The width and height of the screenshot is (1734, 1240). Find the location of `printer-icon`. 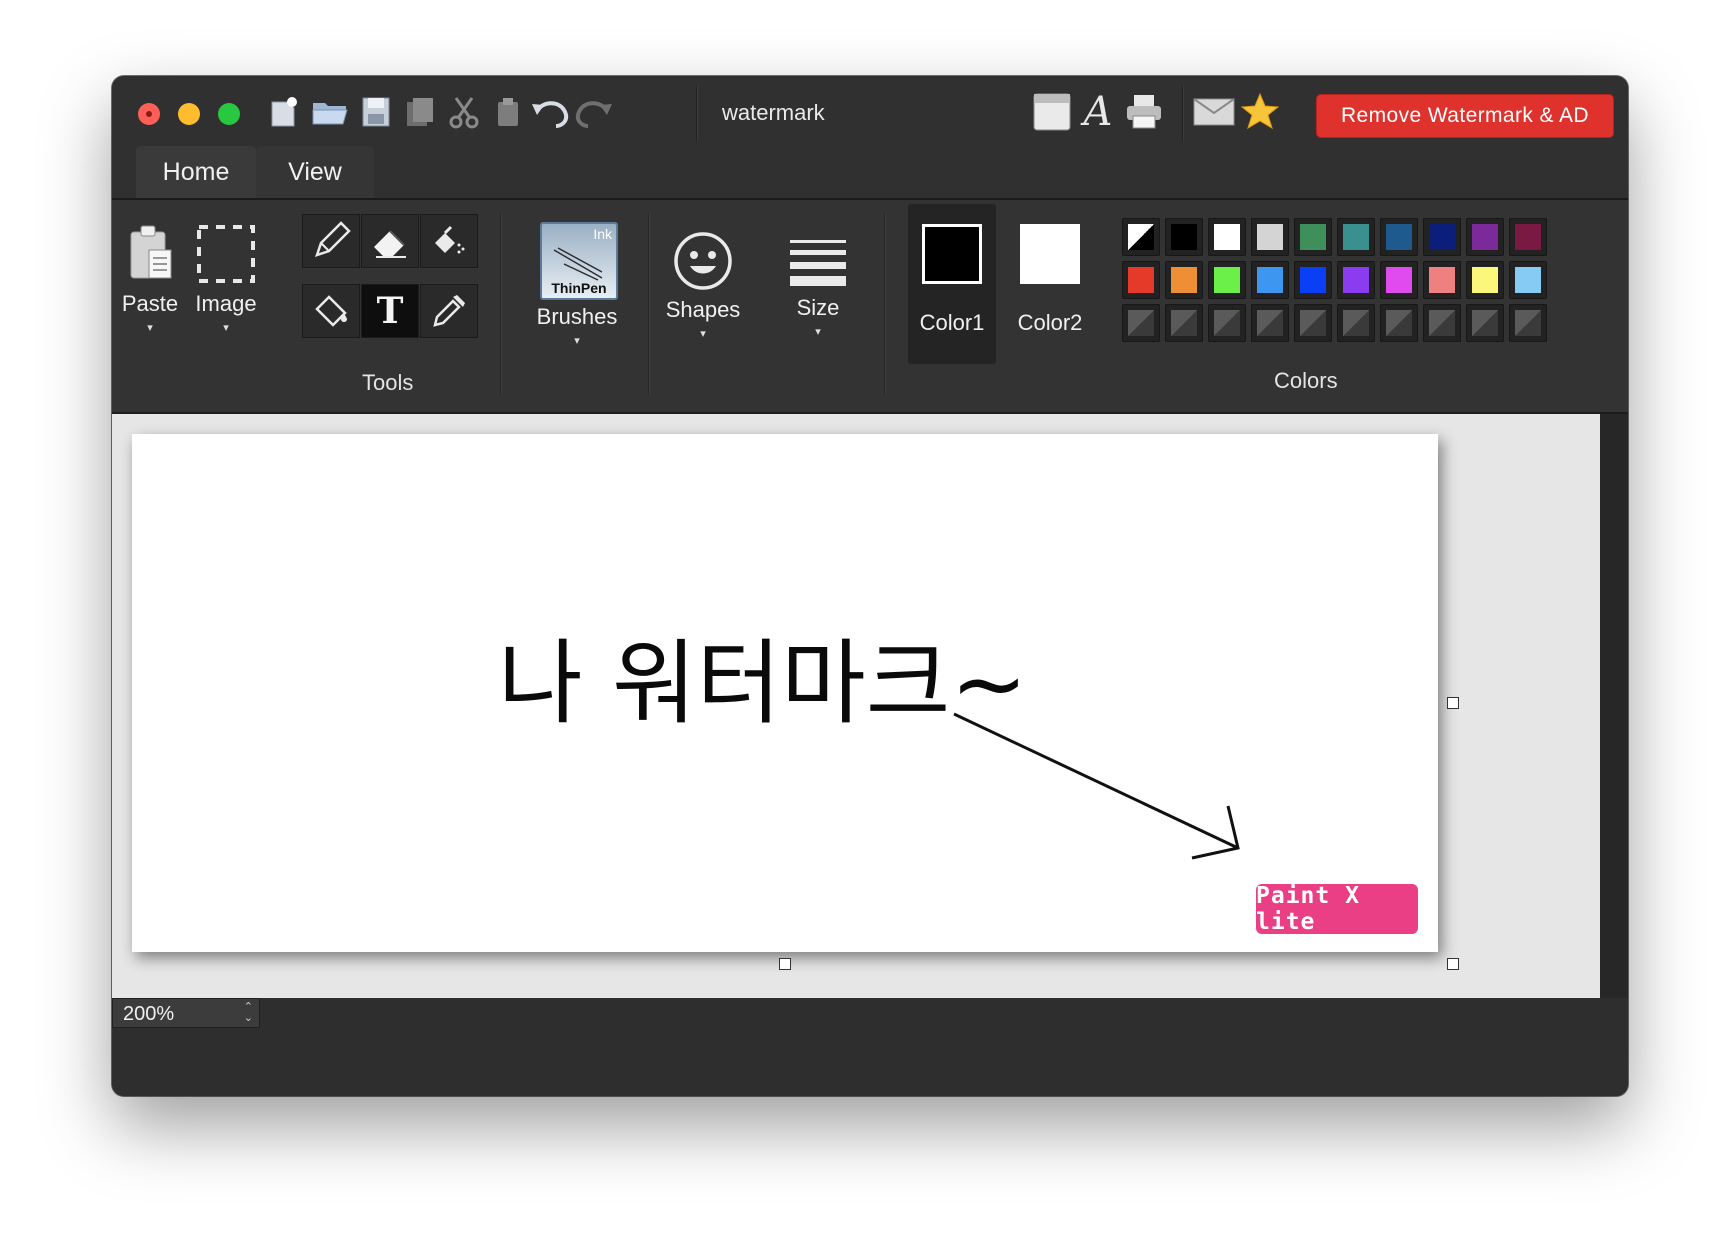

printer-icon is located at coordinates (1144, 112).